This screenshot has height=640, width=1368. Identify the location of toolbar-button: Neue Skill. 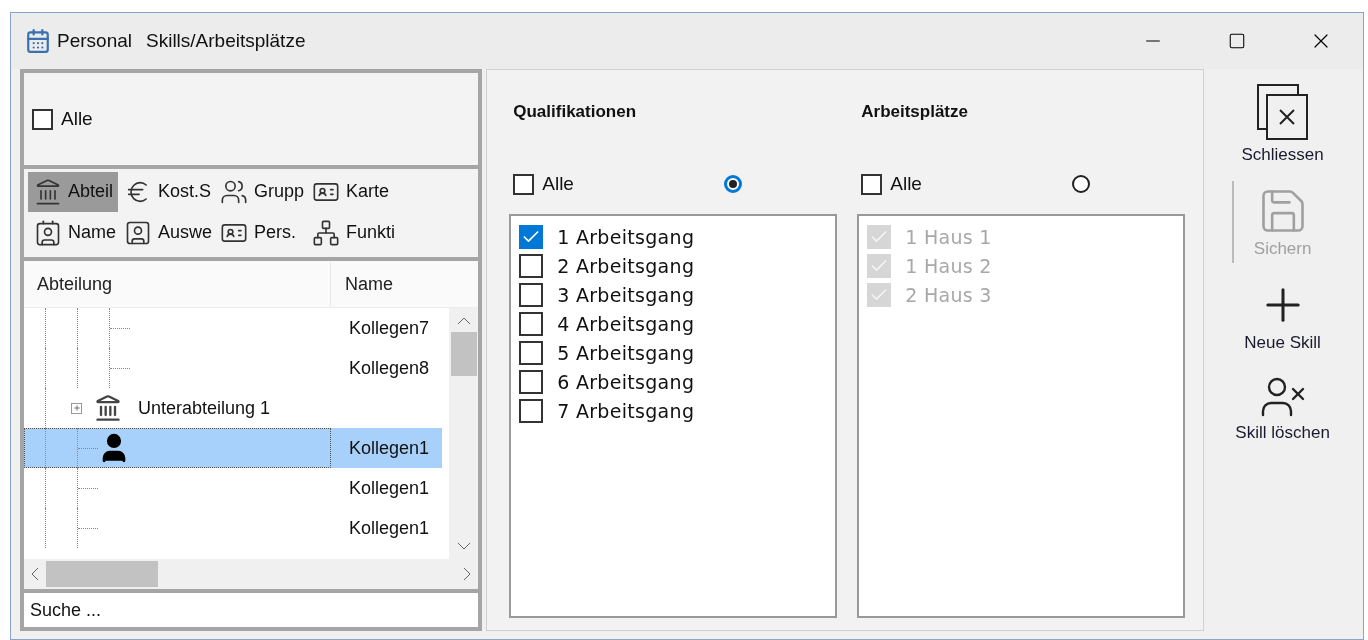
(1282, 316).